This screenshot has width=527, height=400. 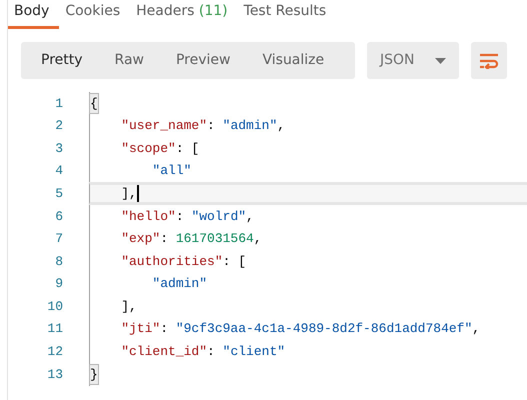 I want to click on line-number: 9, so click(x=58, y=284).